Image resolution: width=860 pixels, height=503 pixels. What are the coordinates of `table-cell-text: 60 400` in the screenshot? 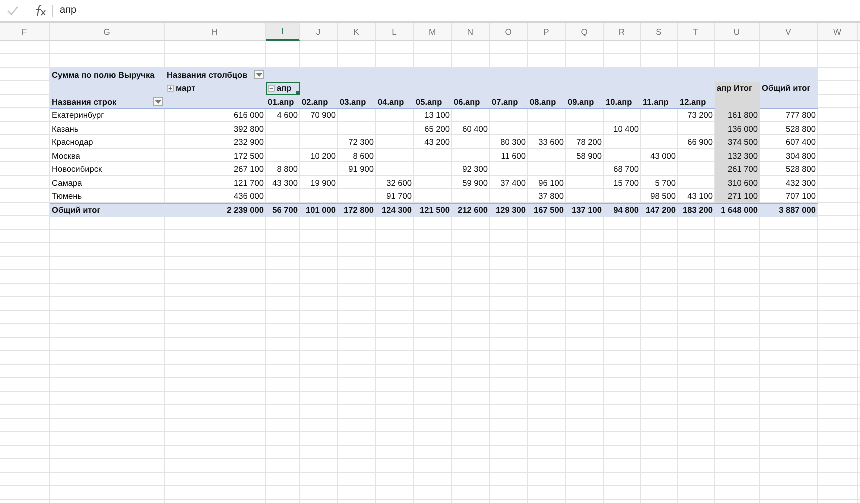 It's located at (475, 129).